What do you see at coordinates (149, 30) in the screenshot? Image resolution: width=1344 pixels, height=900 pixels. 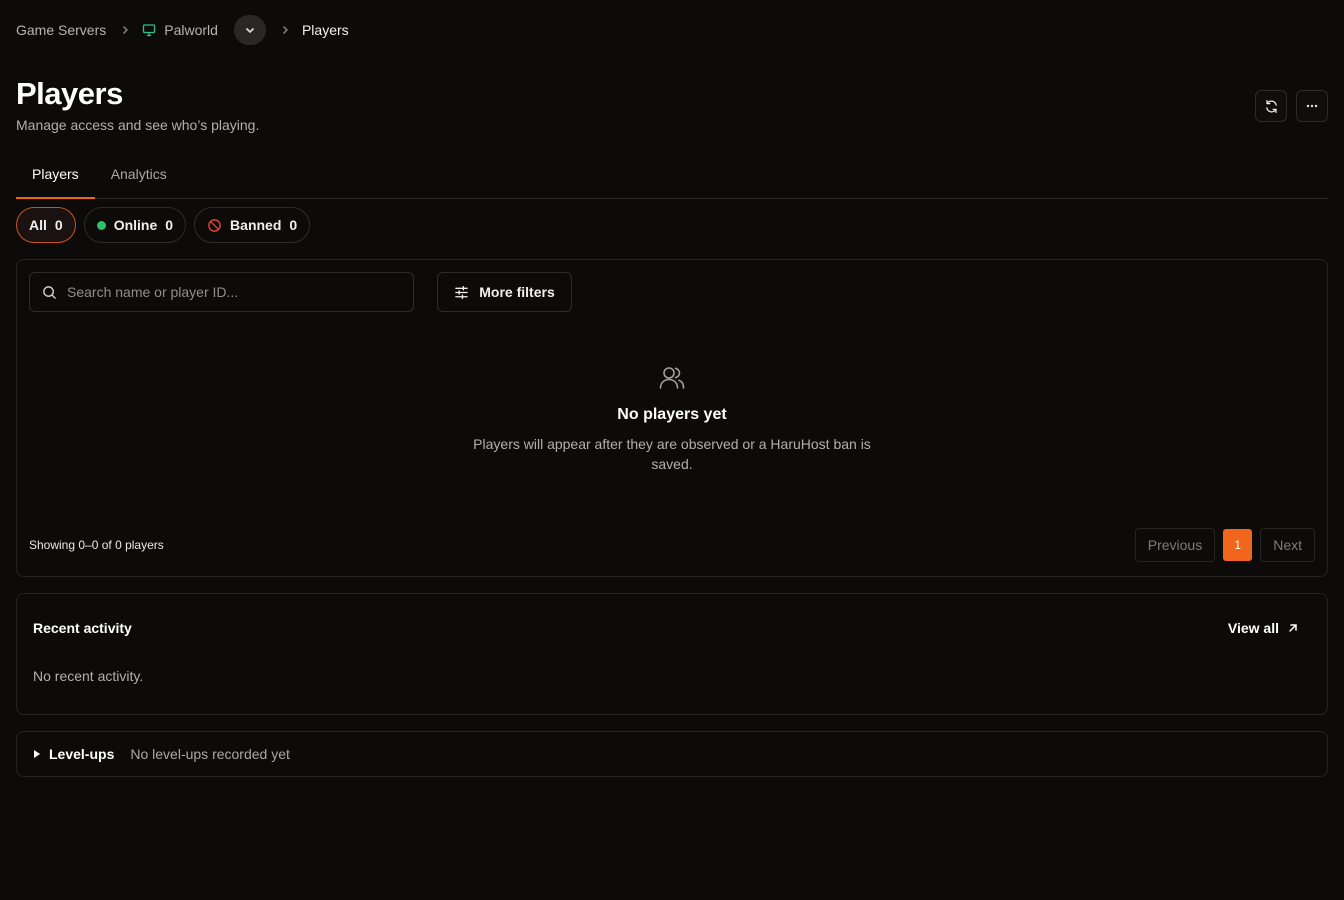 I see `monitor-icon` at bounding box center [149, 30].